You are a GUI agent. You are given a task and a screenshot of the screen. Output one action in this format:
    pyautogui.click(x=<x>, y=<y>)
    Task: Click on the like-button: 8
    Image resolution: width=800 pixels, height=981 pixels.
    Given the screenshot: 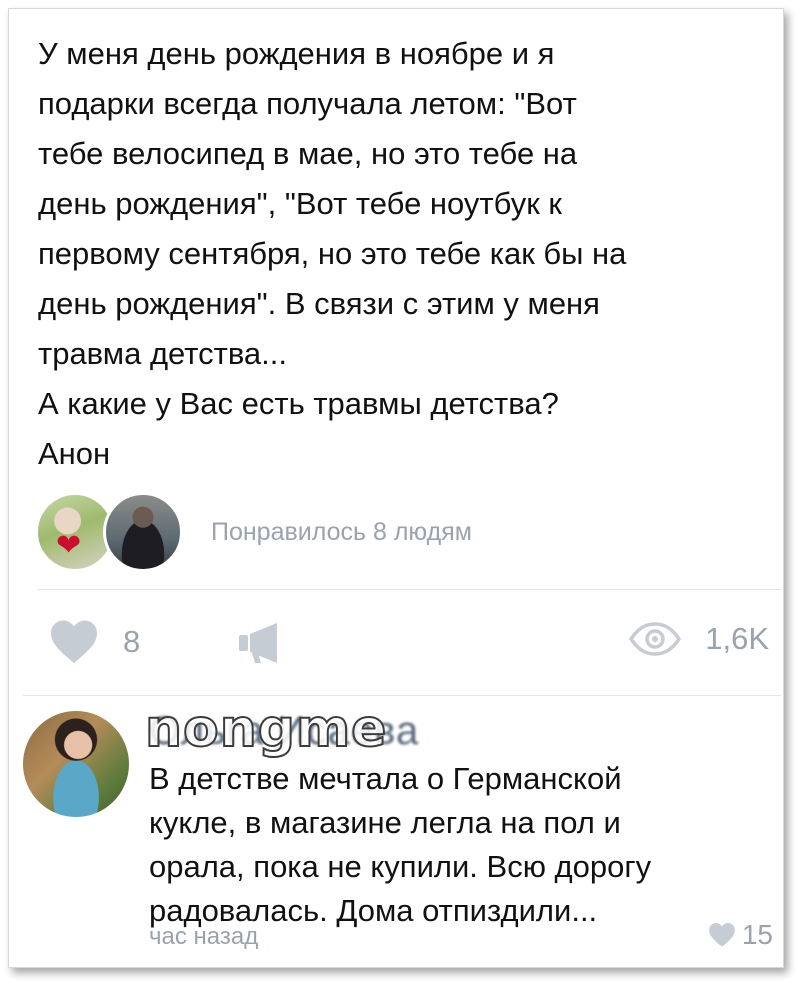 What is the action you would take?
    pyautogui.click(x=94, y=642)
    